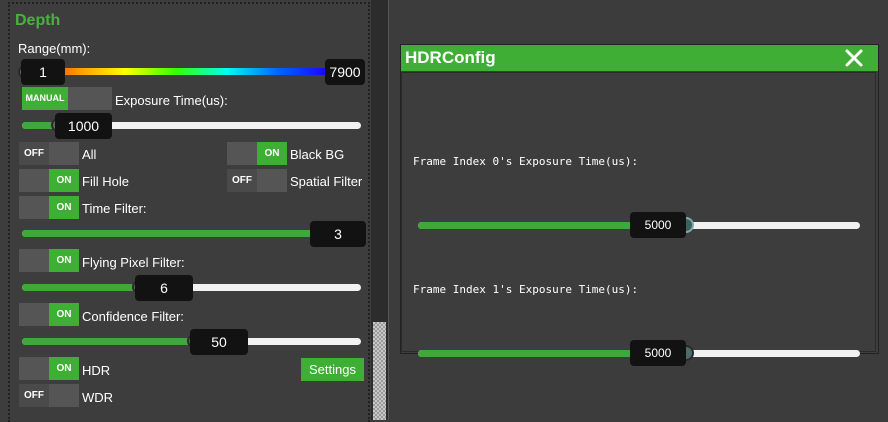  I want to click on flying-pixel-value: 6, so click(164, 288).